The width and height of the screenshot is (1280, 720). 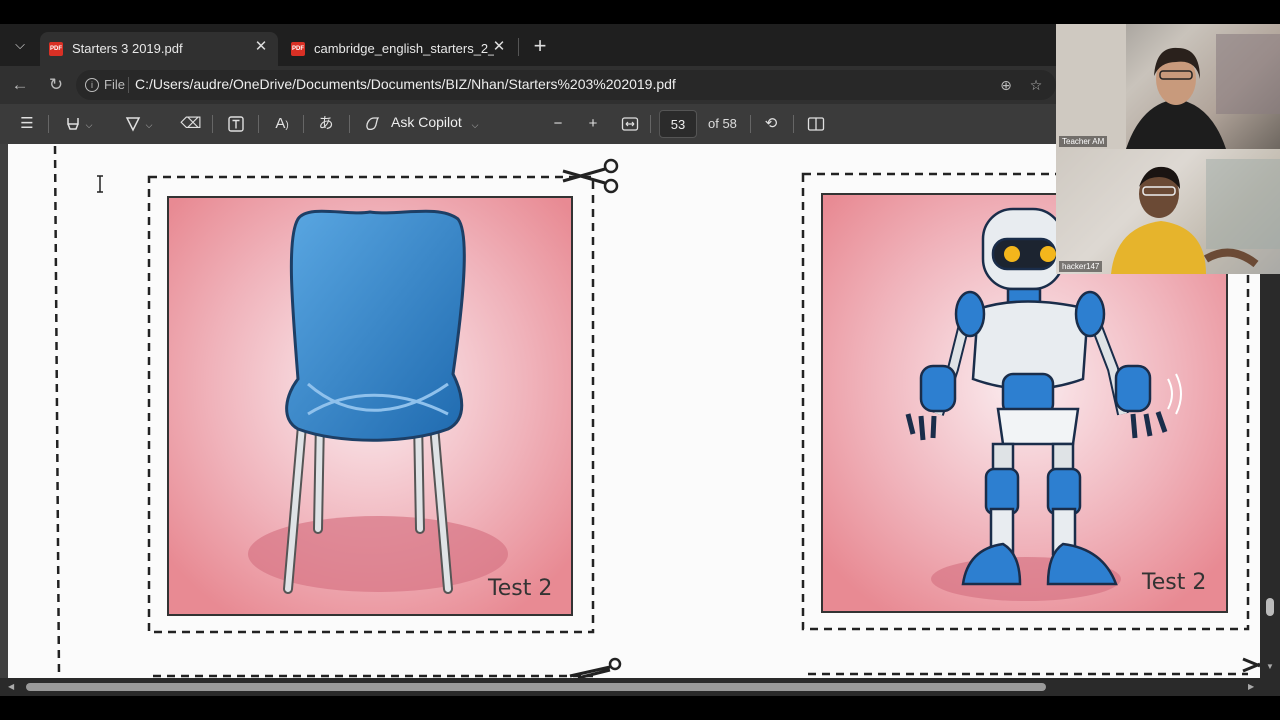 What do you see at coordinates (1081, 266) in the screenshot?
I see `participant-name: hacker147` at bounding box center [1081, 266].